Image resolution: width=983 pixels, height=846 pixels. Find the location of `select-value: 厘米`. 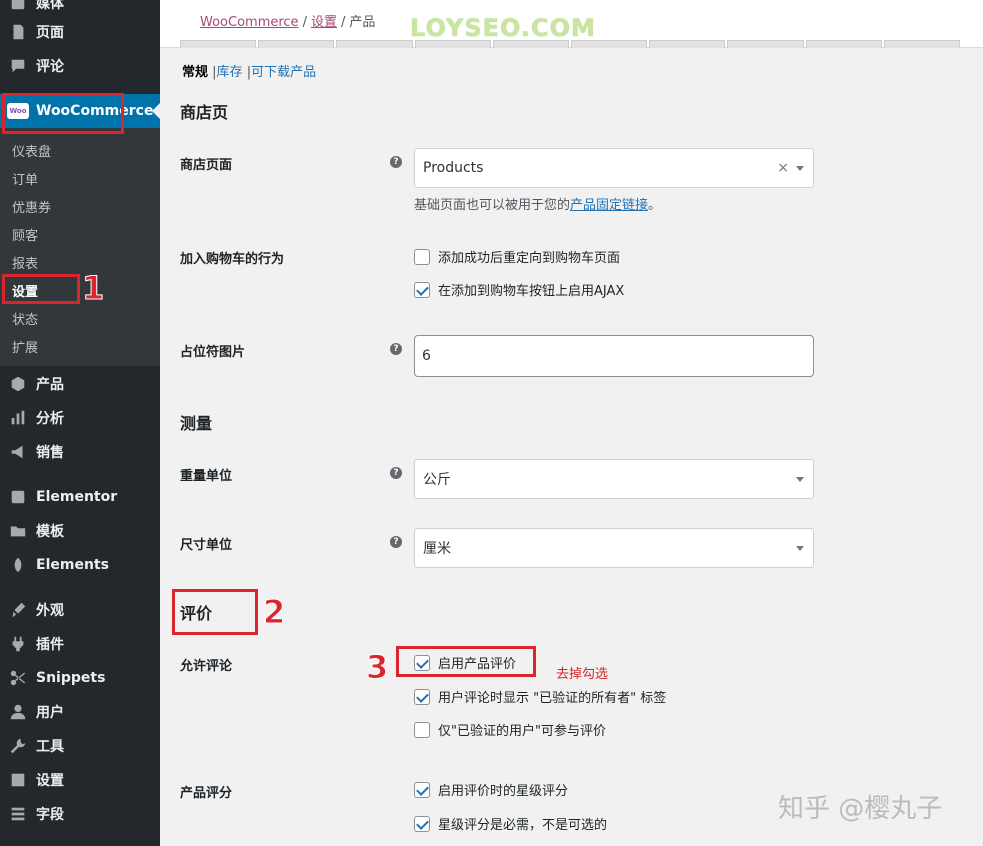

select-value: 厘米 is located at coordinates (437, 549).